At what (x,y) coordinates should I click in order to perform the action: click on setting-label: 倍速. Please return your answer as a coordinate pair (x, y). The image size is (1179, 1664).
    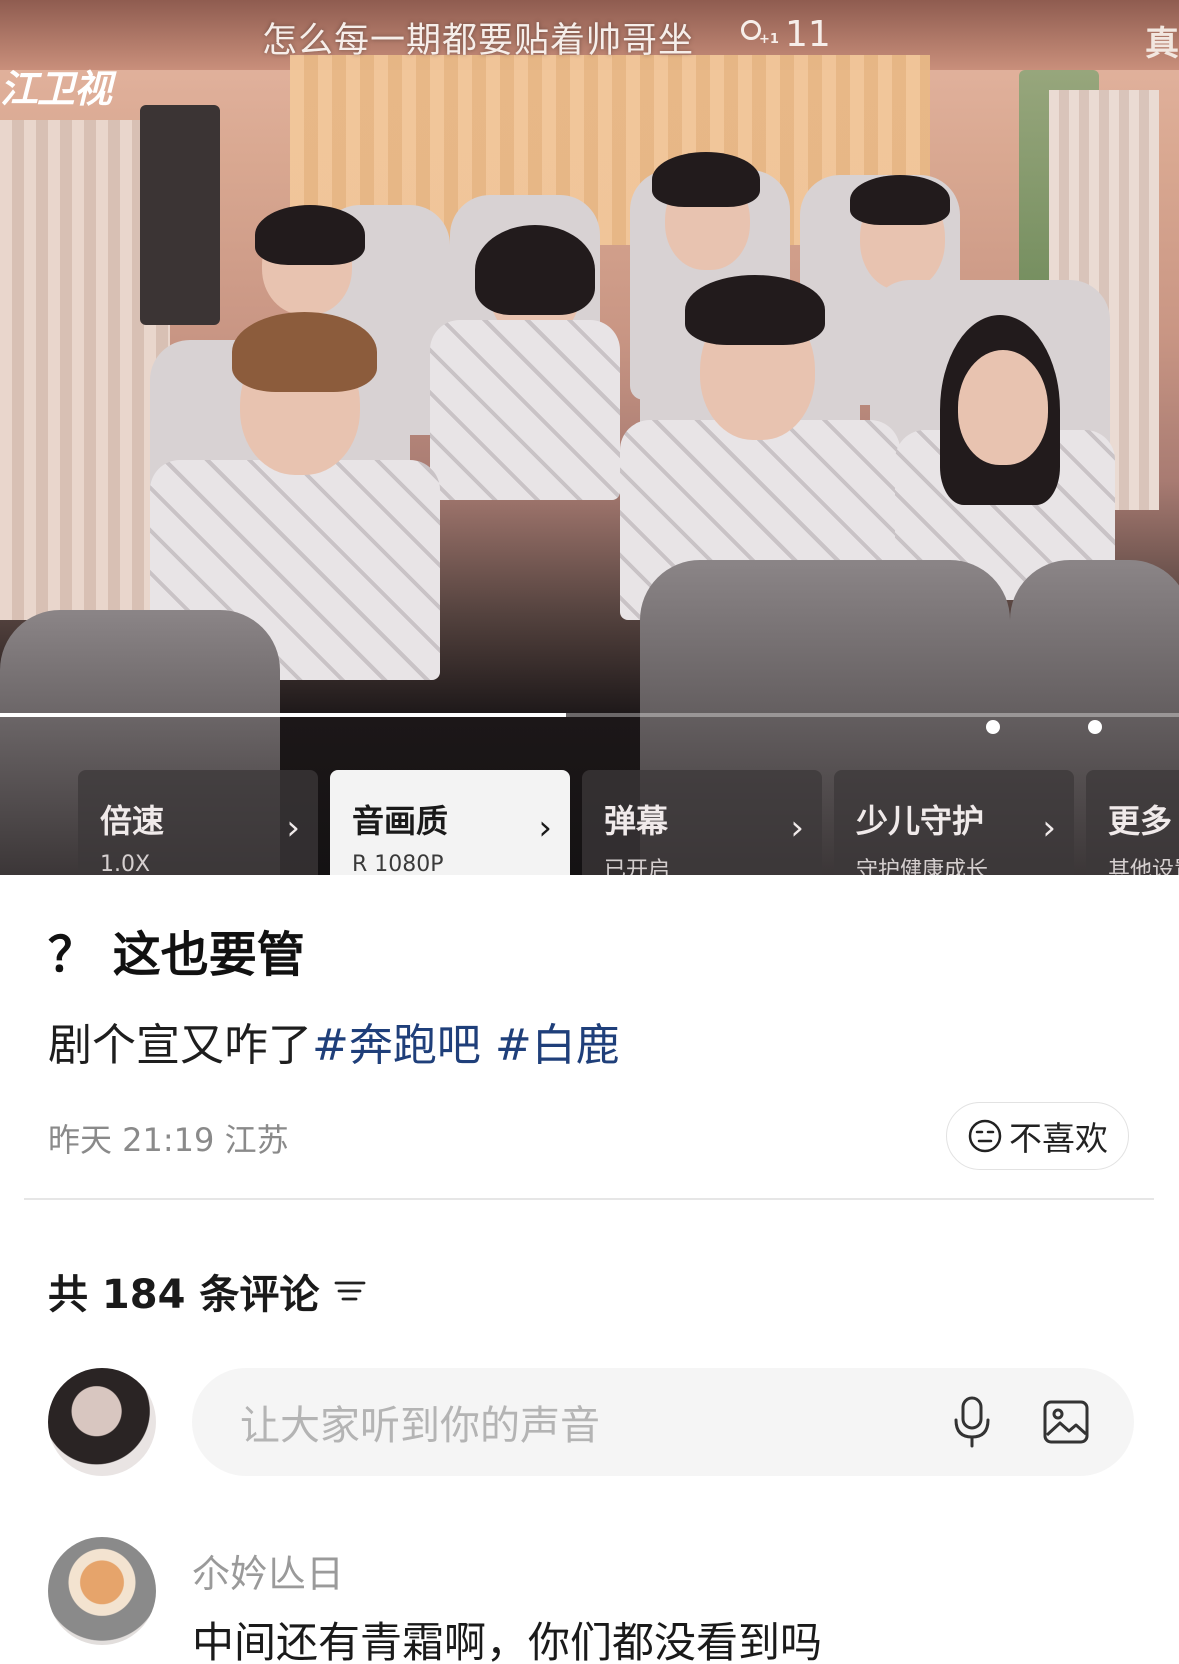
    Looking at the image, I should click on (132, 821).